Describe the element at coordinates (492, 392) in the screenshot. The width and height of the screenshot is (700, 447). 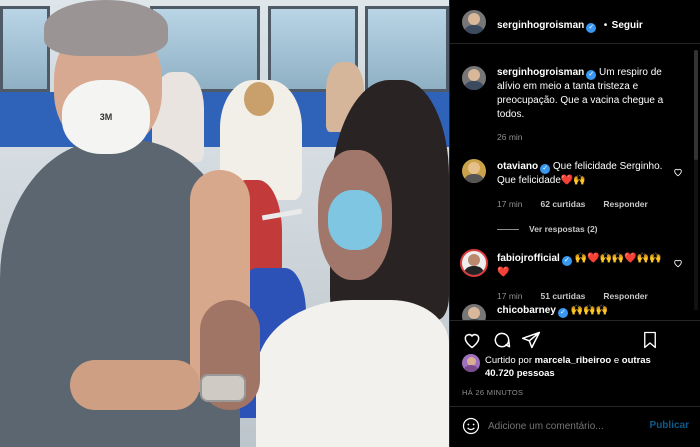
I see `post-timestamp: HÁ 26 MINUTOS` at that location.